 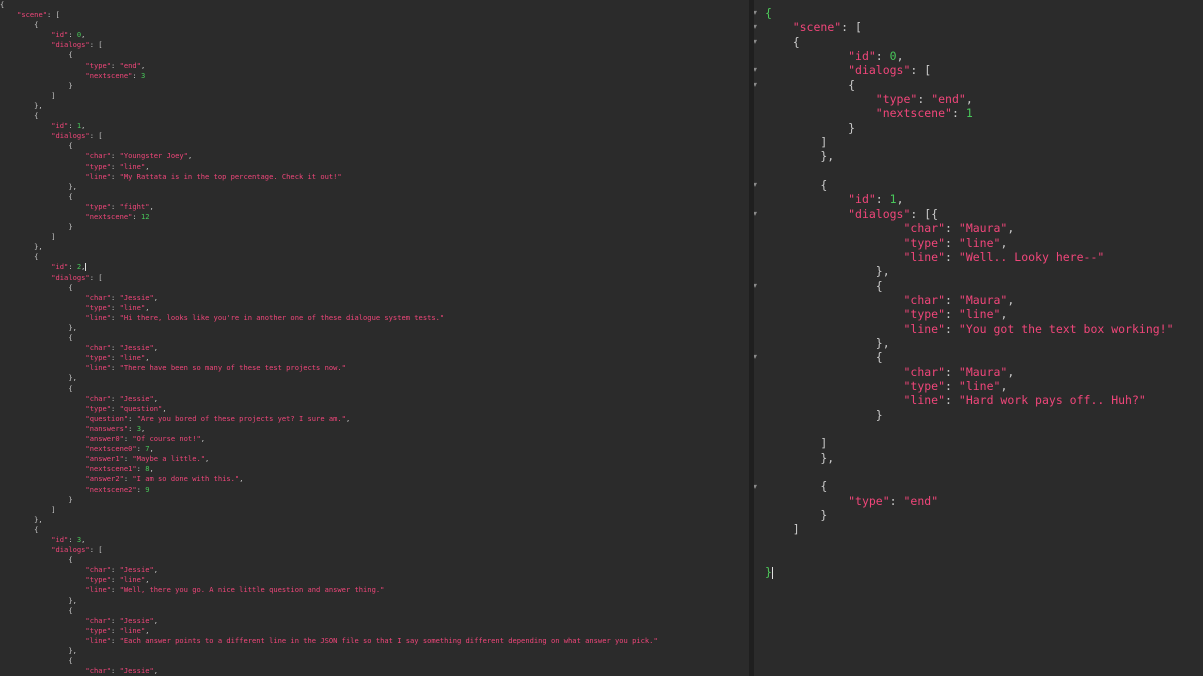 I want to click on code-line: "nextscene": 3, so click(x=329, y=76).